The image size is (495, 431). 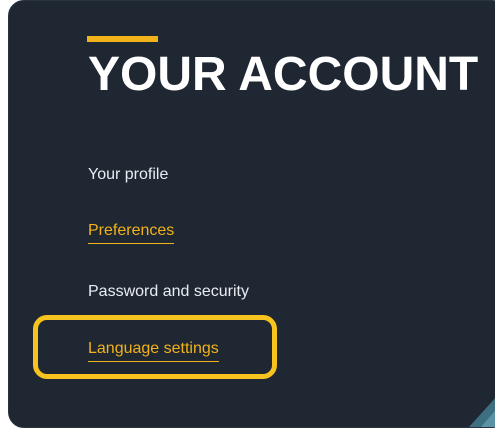 What do you see at coordinates (153, 350) in the screenshot?
I see `menu-item-language-settings: Language settings` at bounding box center [153, 350].